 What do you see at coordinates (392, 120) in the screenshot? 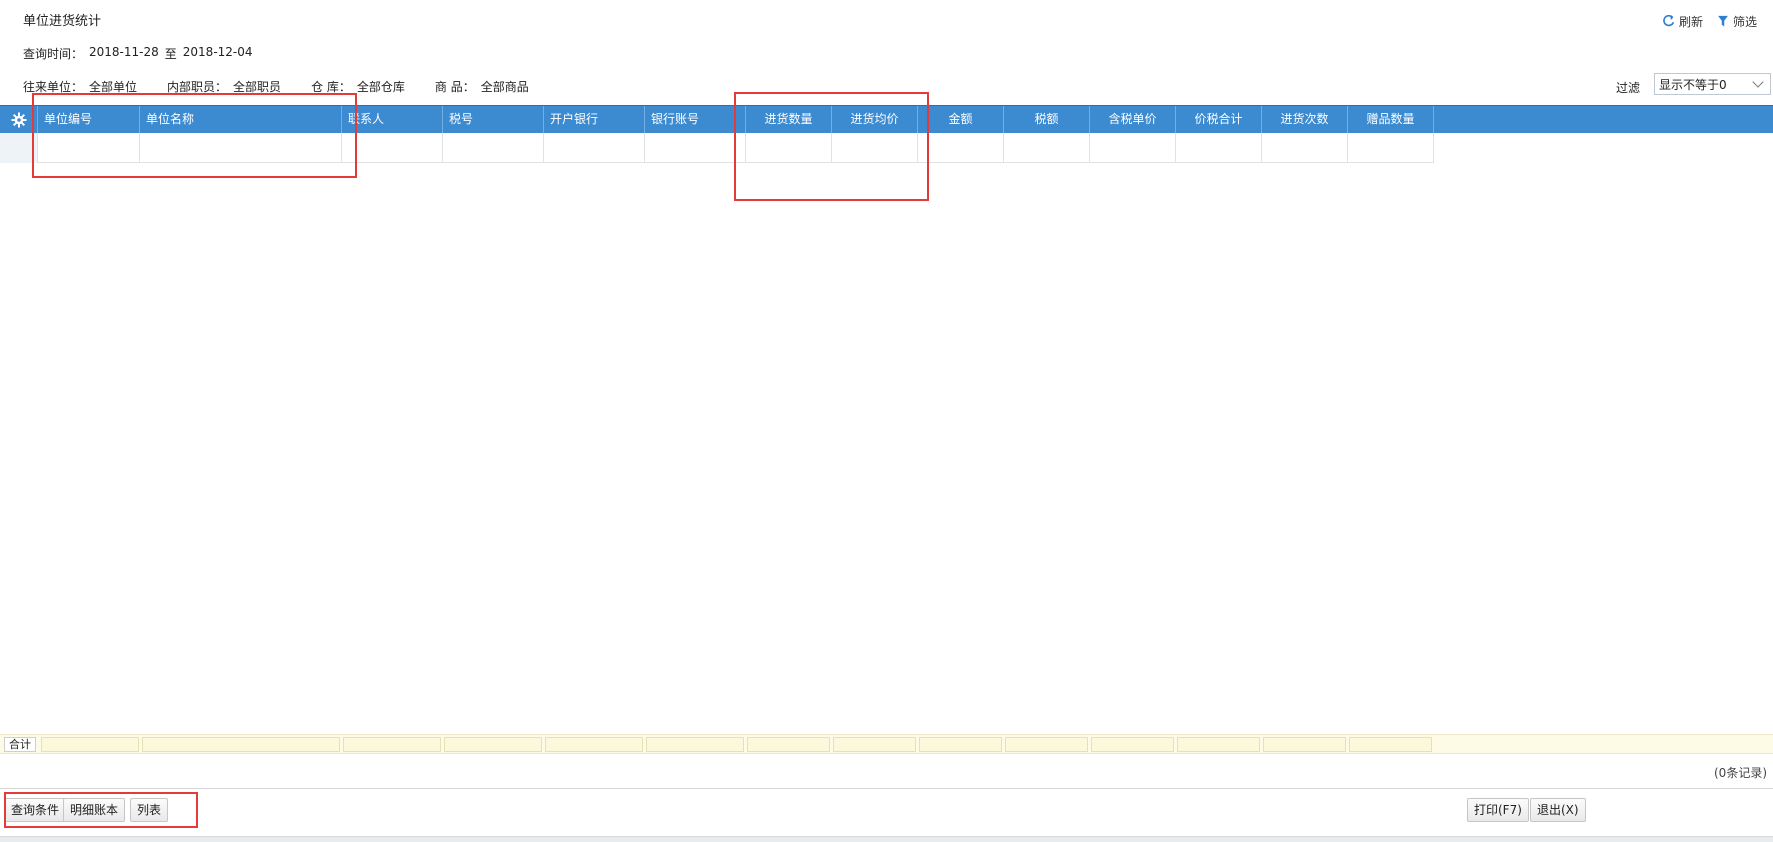
I see `column-header-contact: 联系人` at bounding box center [392, 120].